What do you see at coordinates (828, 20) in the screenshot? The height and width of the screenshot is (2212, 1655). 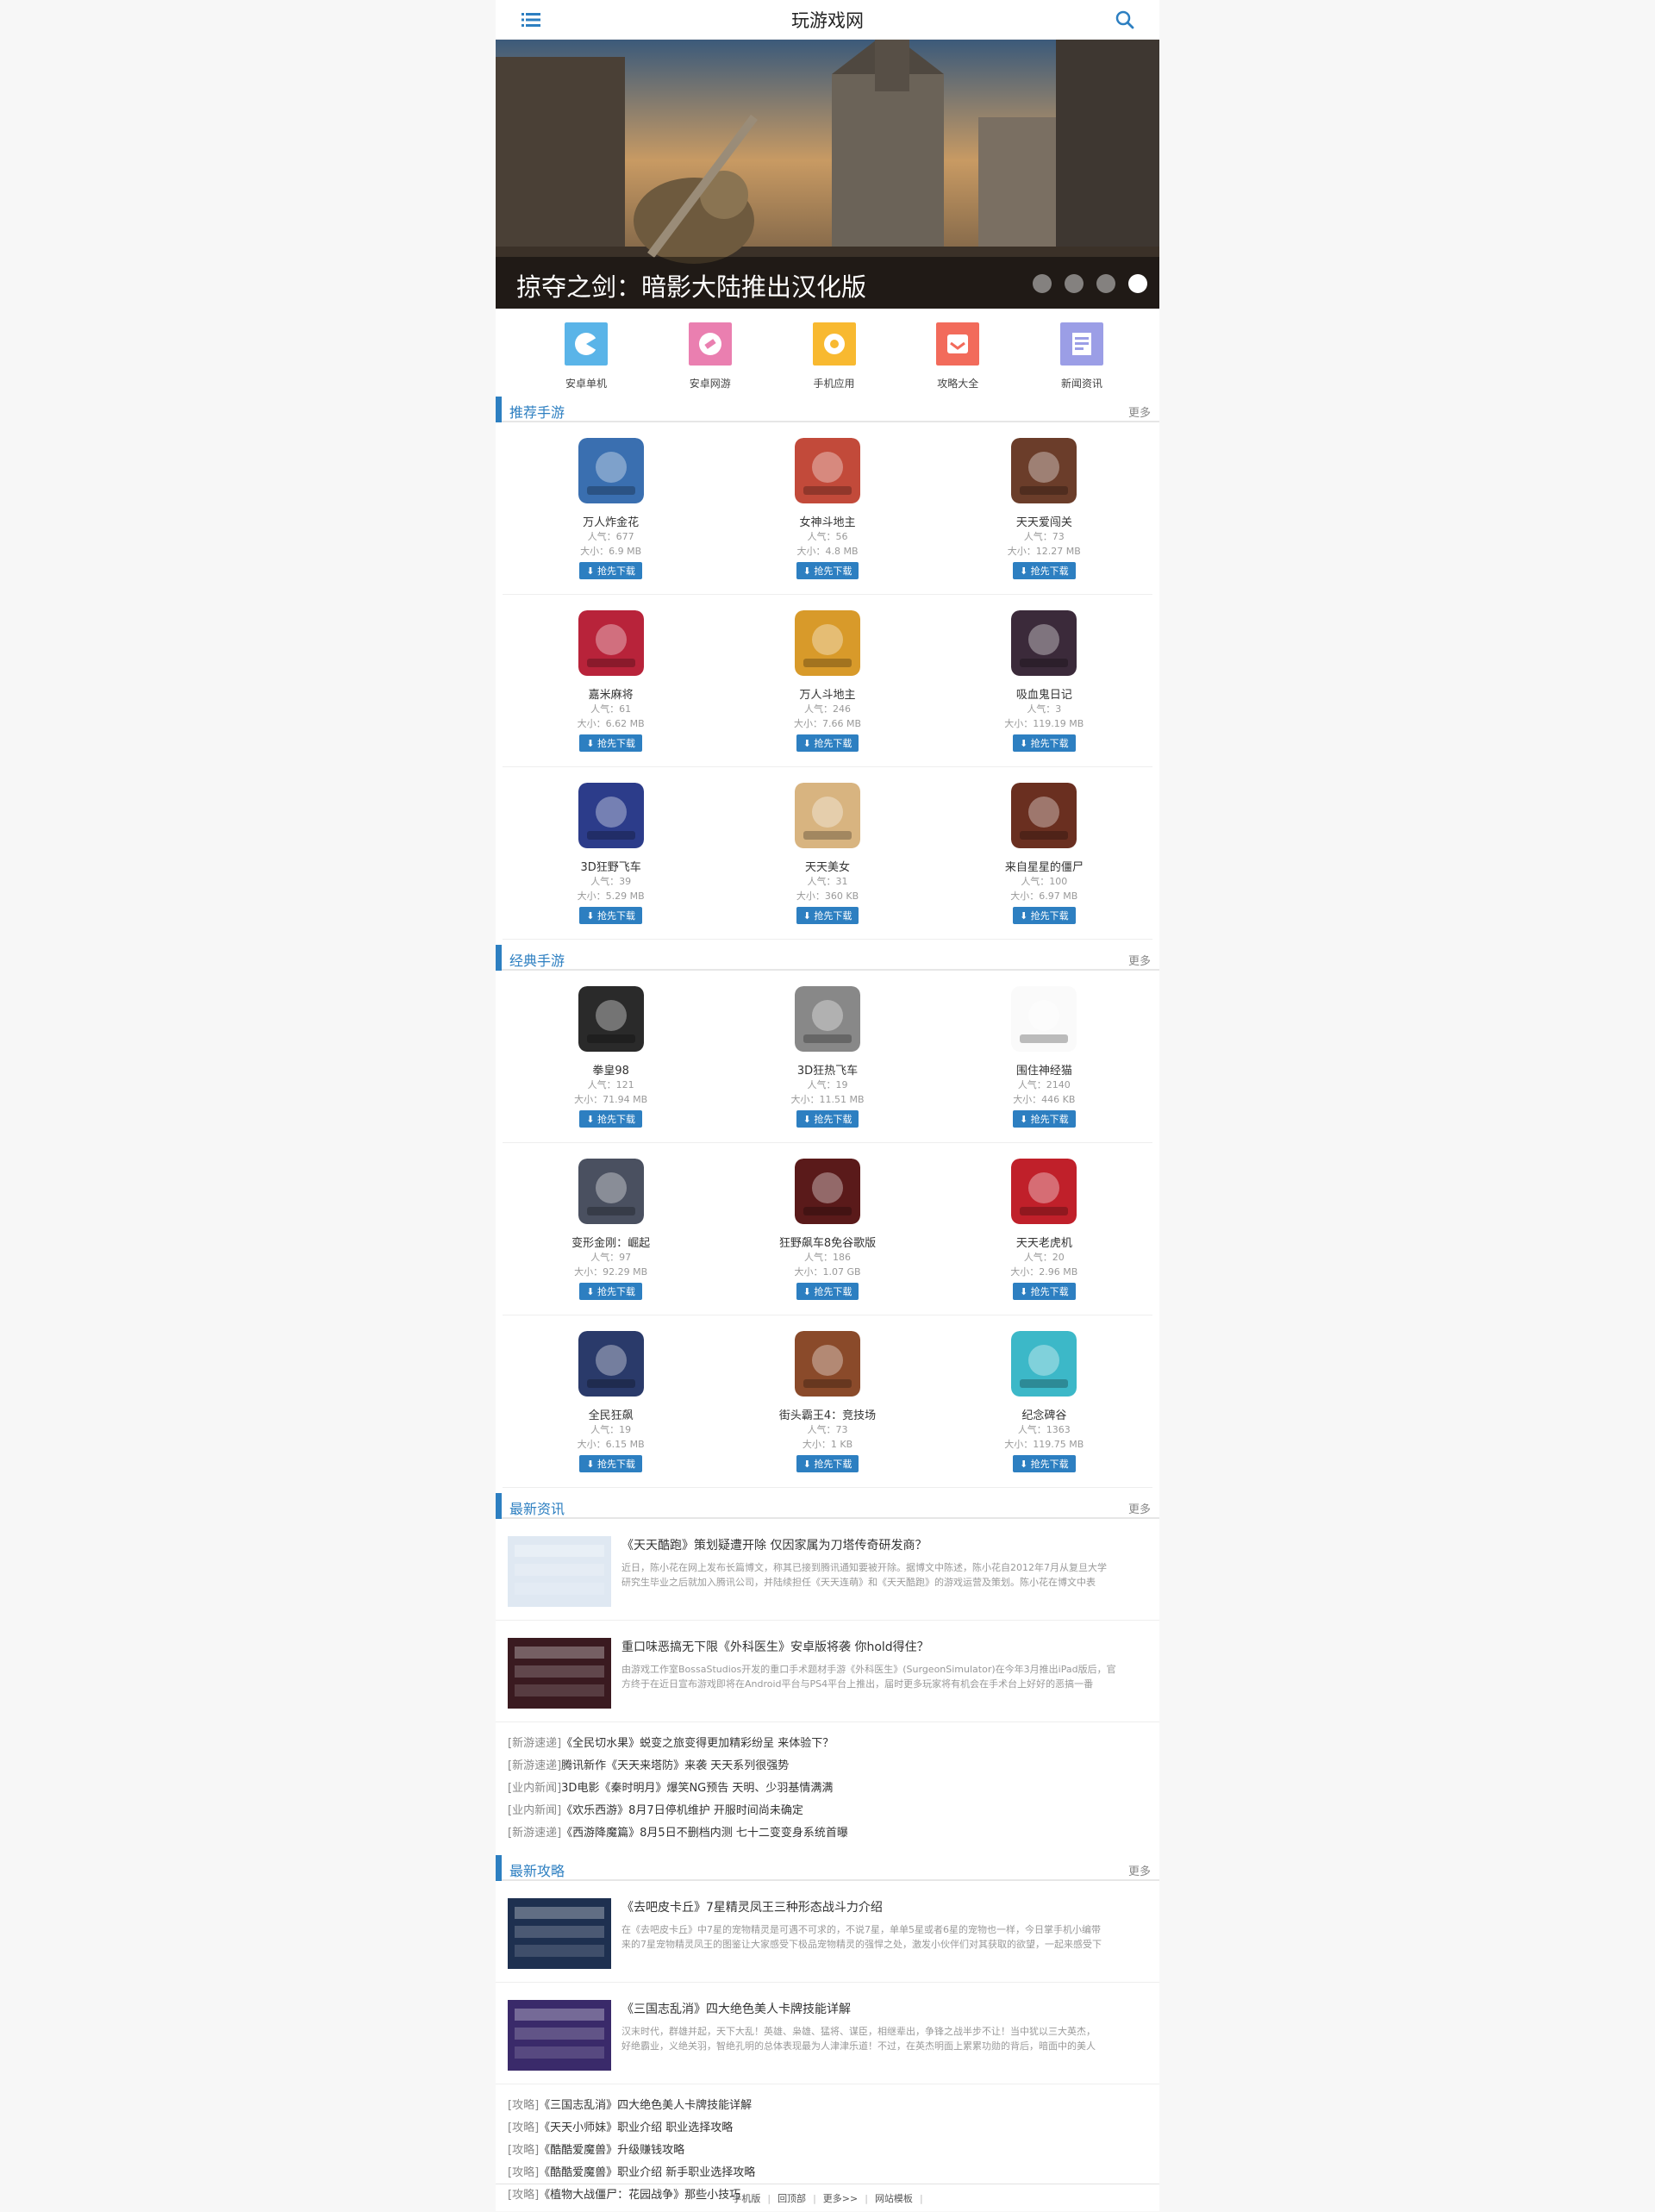 I see `site-title: 玩游戏网` at bounding box center [828, 20].